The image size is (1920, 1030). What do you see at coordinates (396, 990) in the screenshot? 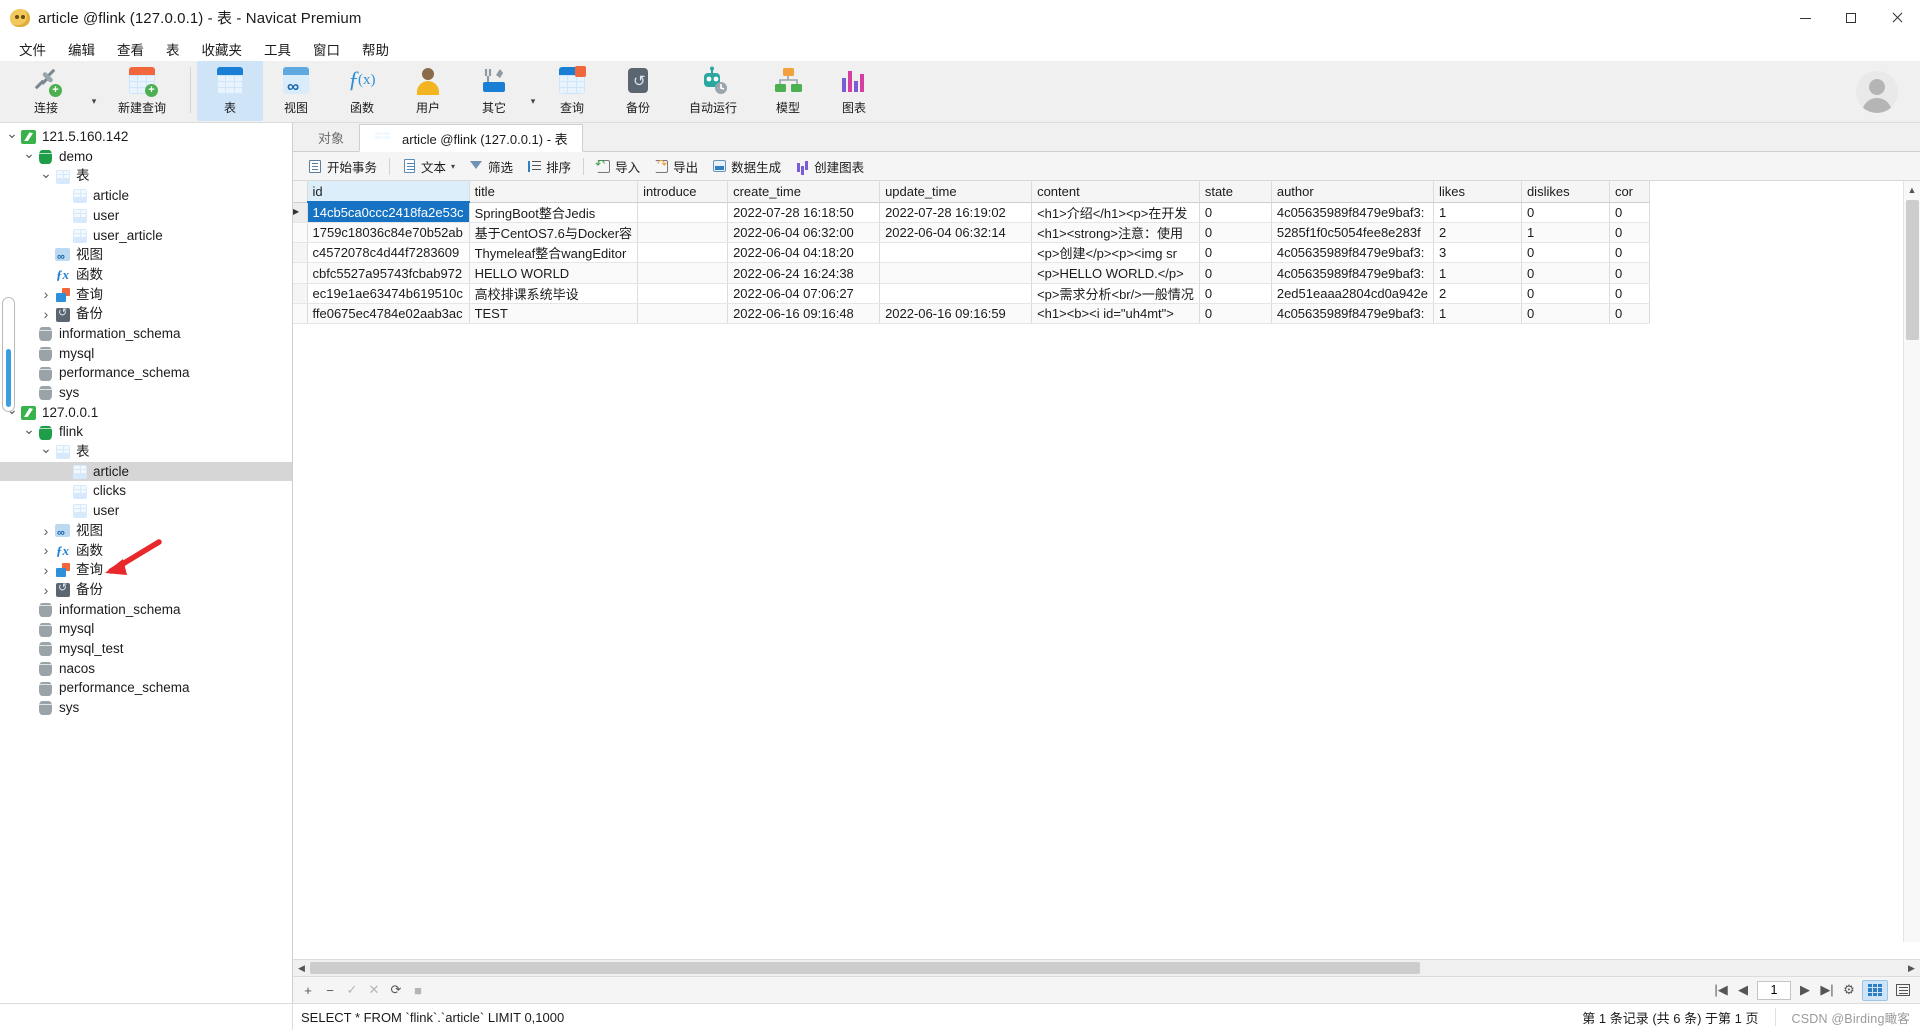
I see `refresh-button: ⟳` at bounding box center [396, 990].